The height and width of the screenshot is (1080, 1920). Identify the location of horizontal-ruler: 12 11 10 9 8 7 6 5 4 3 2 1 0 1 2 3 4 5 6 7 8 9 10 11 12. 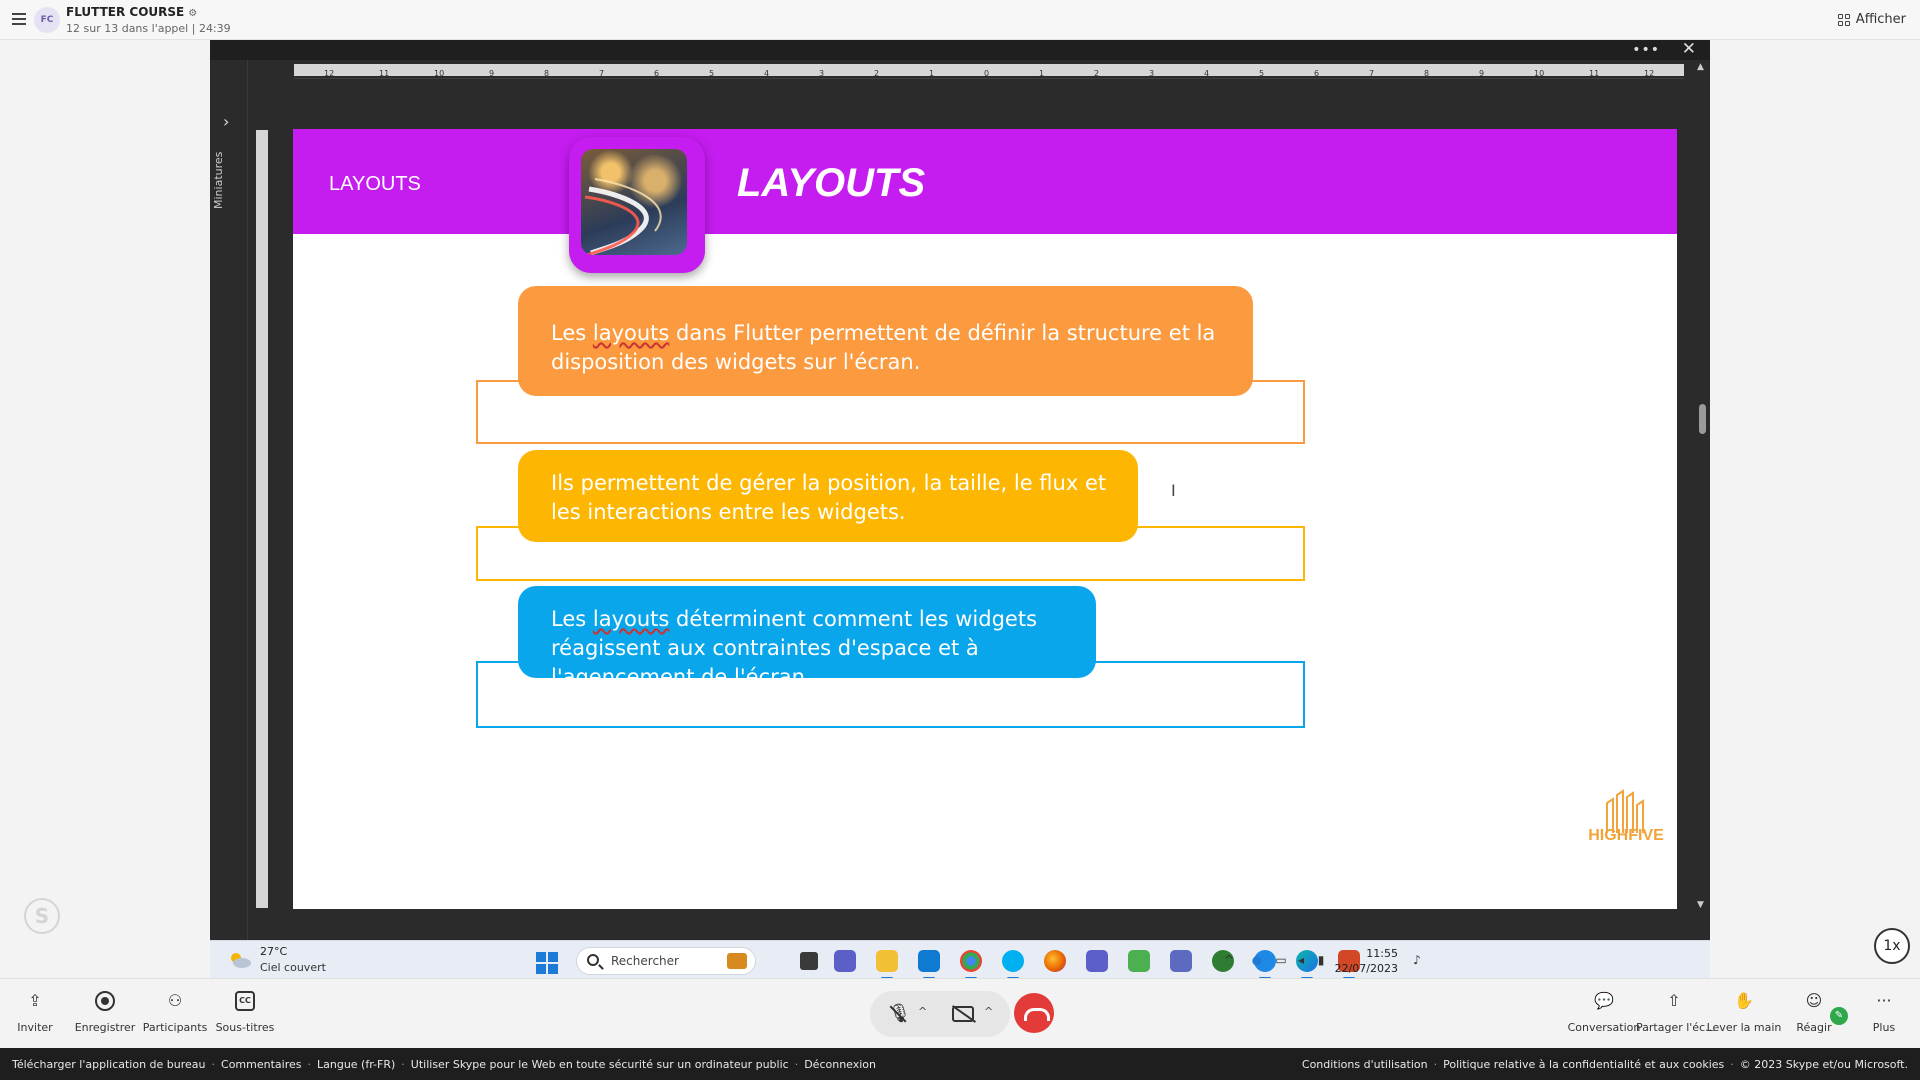
(989, 72).